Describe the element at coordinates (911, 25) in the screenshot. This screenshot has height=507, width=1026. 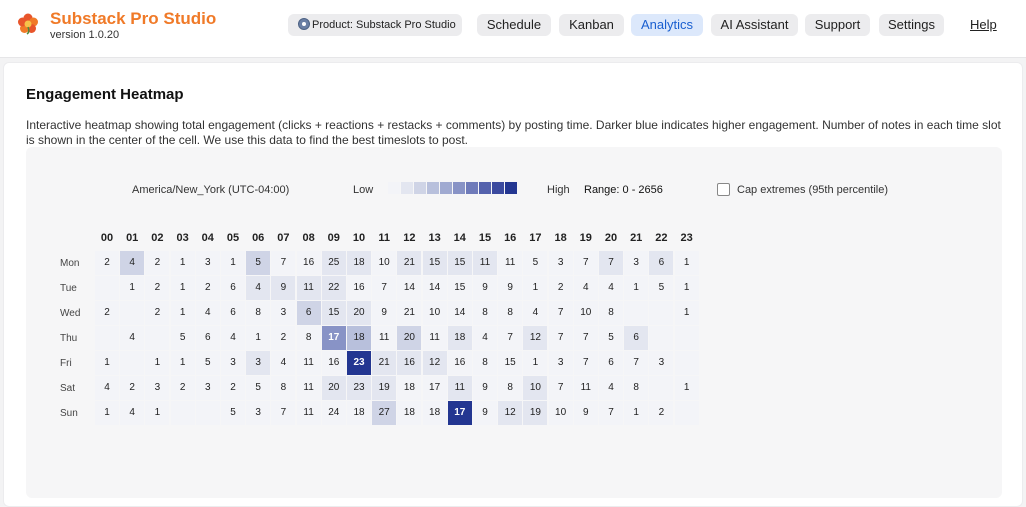
I see `nav-settings-button: Settings` at that location.